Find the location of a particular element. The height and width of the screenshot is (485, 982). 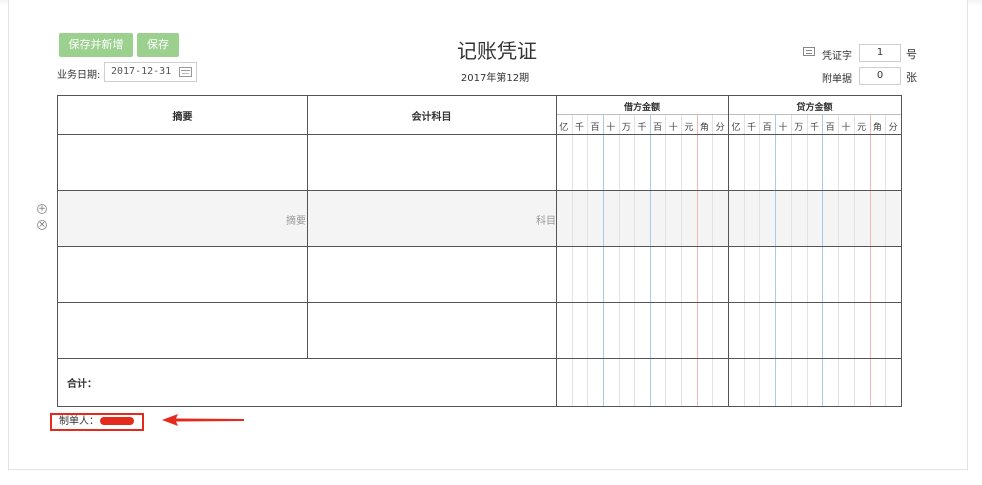

debit-header: 借方金额 is located at coordinates (641, 108).